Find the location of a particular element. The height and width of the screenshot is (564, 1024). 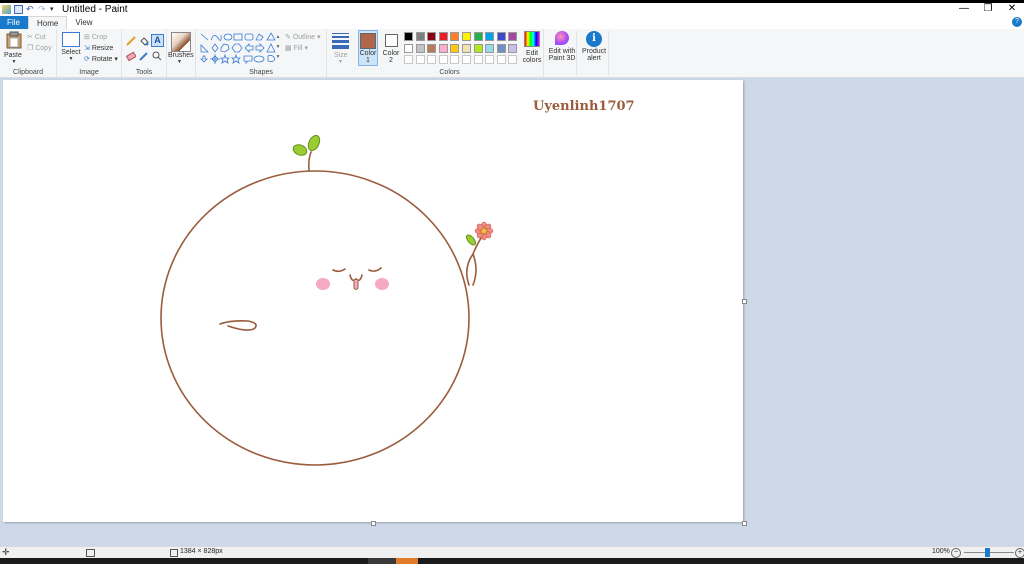

shapes-scroll-bar: ▲ ▼ ▼ is located at coordinates (278, 48).